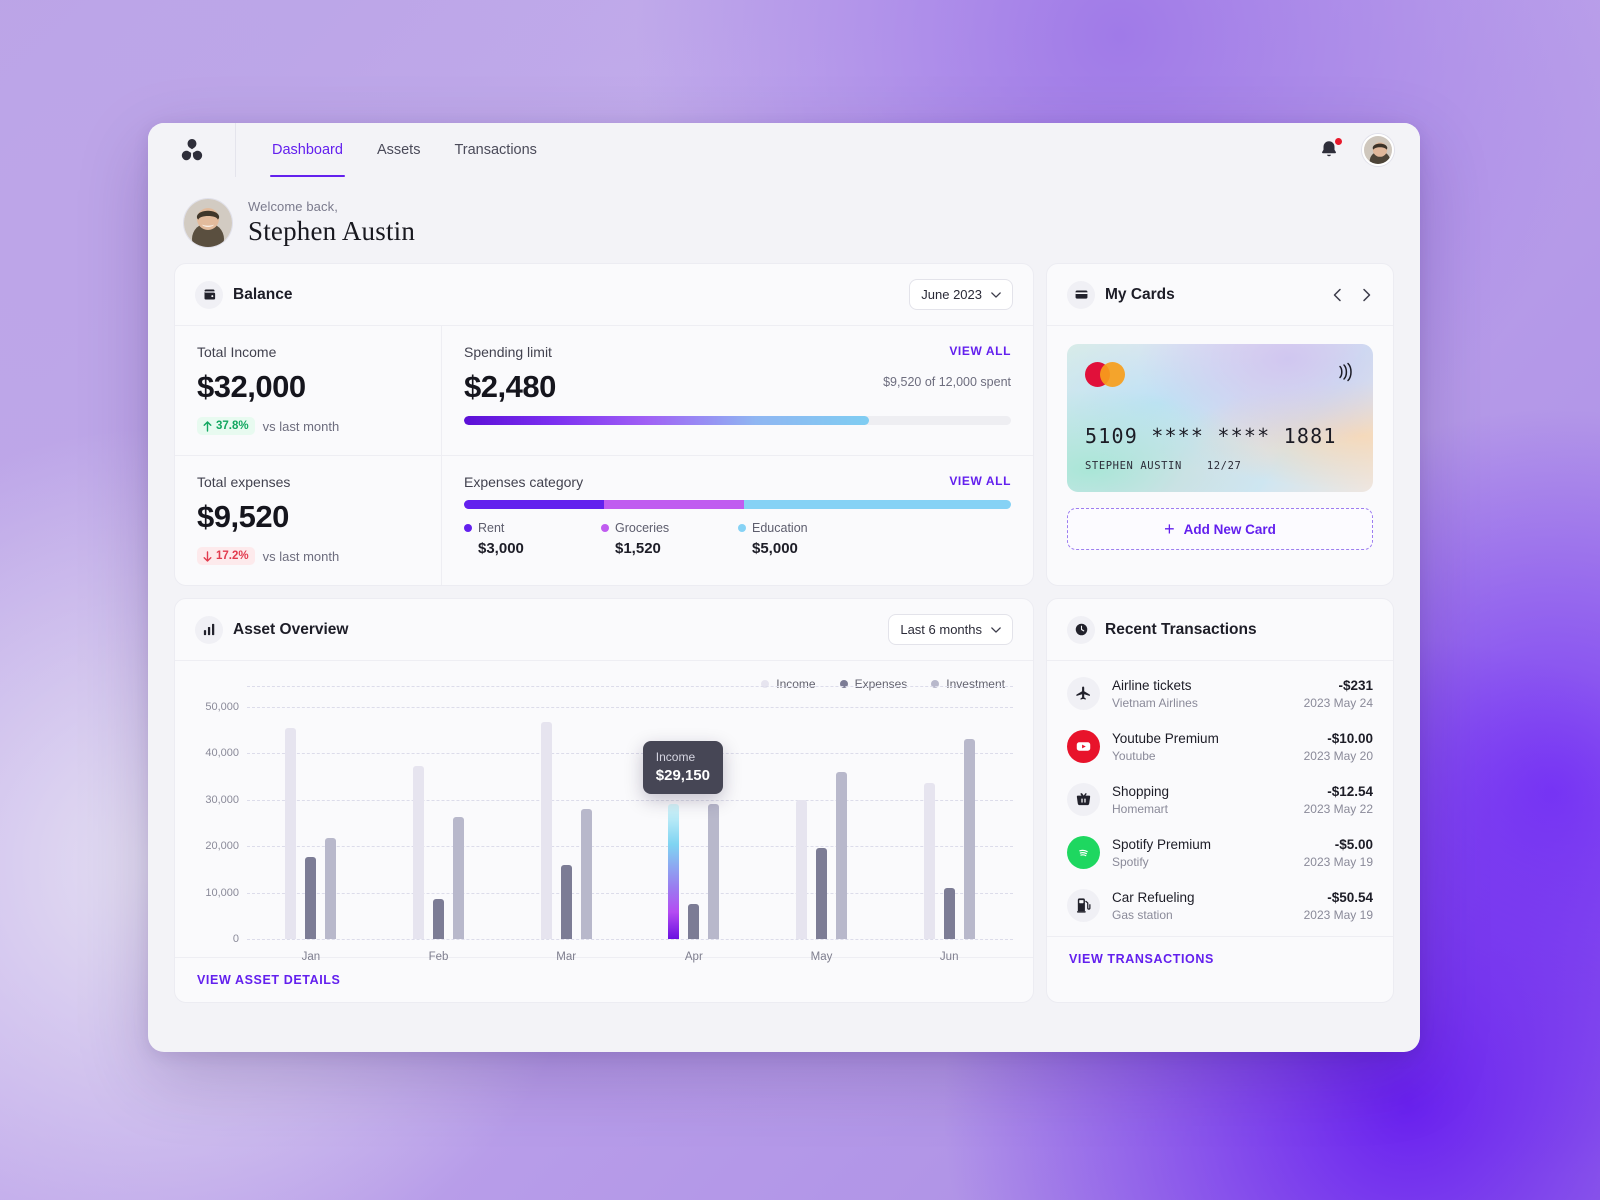 This screenshot has width=1600, height=1200. What do you see at coordinates (222, 892) in the screenshot?
I see `chart-y-tick-10000: 10,000` at bounding box center [222, 892].